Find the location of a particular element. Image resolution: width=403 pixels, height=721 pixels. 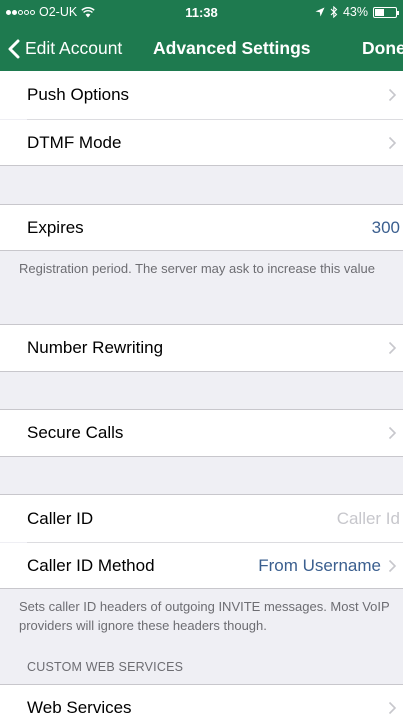

caller-id-method-value: From Username is located at coordinates (319, 565).